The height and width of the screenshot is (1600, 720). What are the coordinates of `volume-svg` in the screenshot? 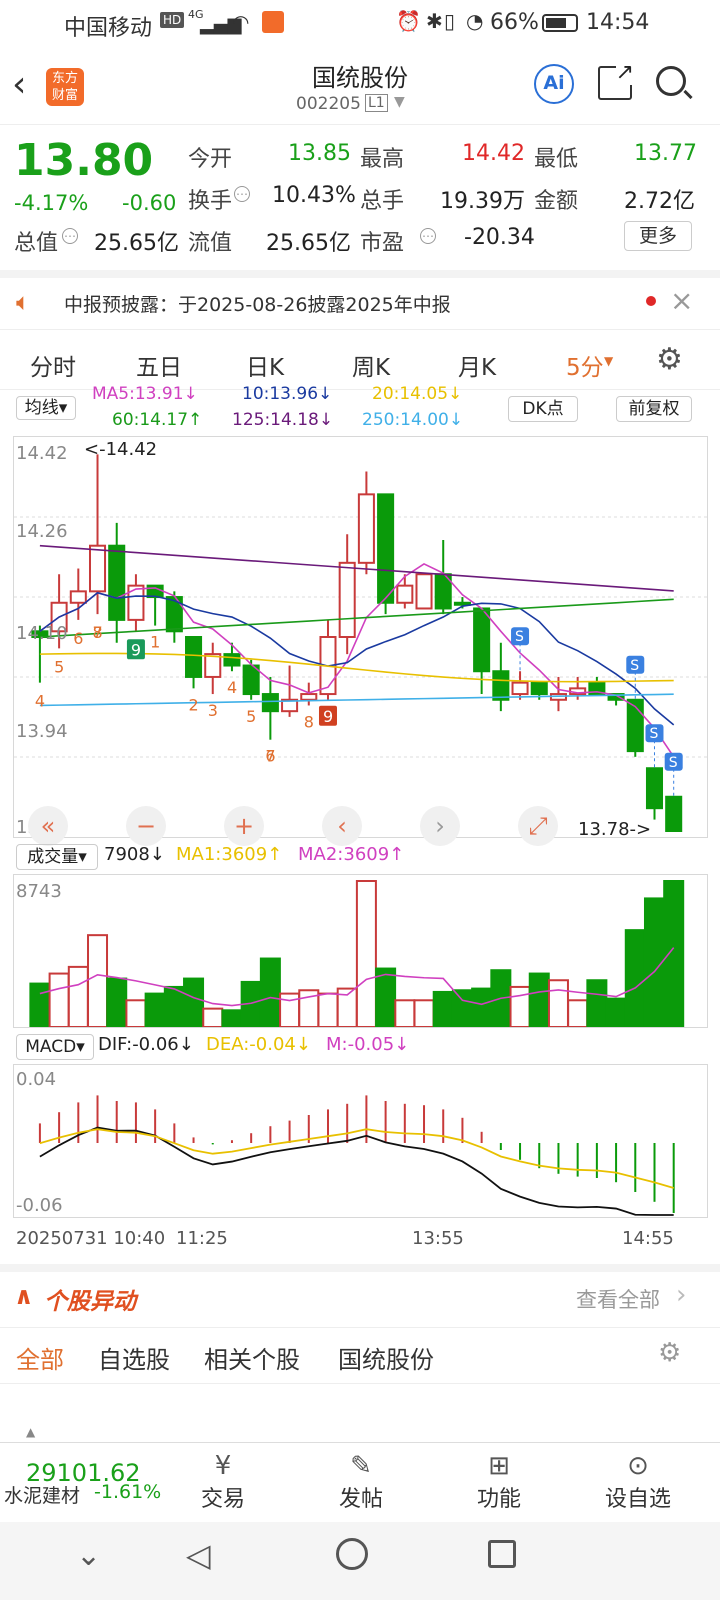 It's located at (357, 953).